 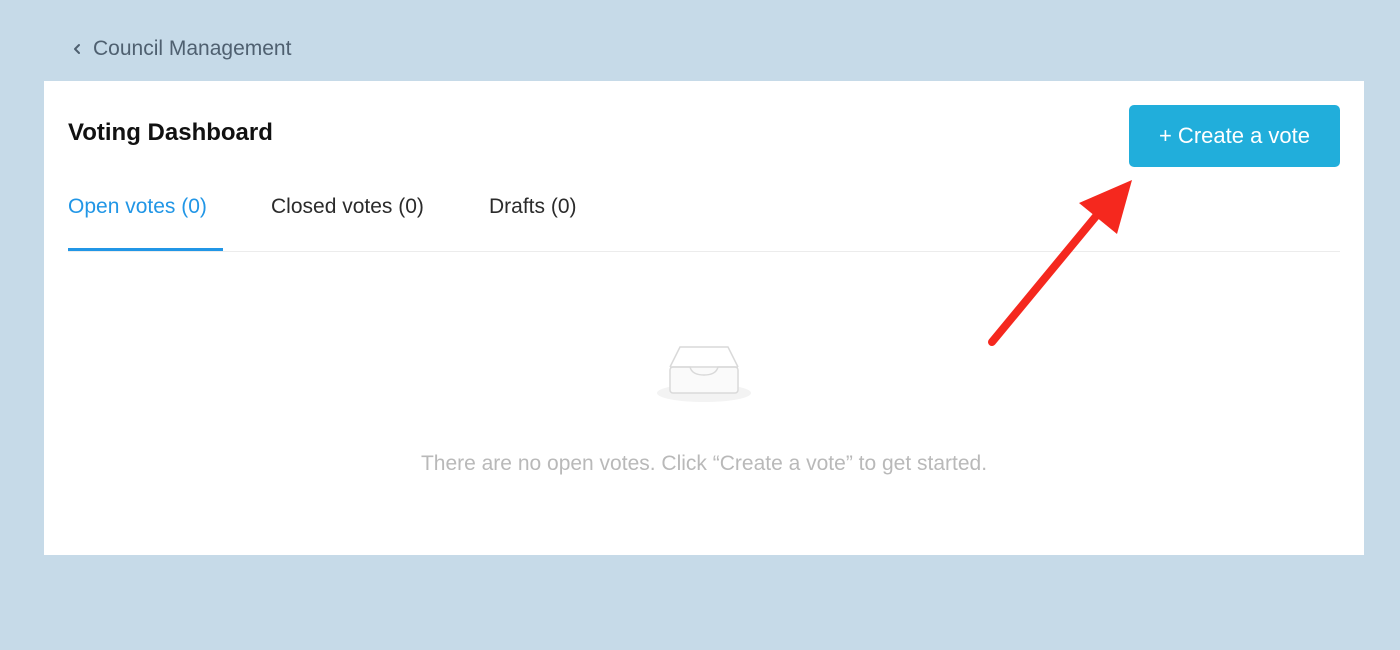 What do you see at coordinates (77, 49) in the screenshot?
I see `chevron-left-icon` at bounding box center [77, 49].